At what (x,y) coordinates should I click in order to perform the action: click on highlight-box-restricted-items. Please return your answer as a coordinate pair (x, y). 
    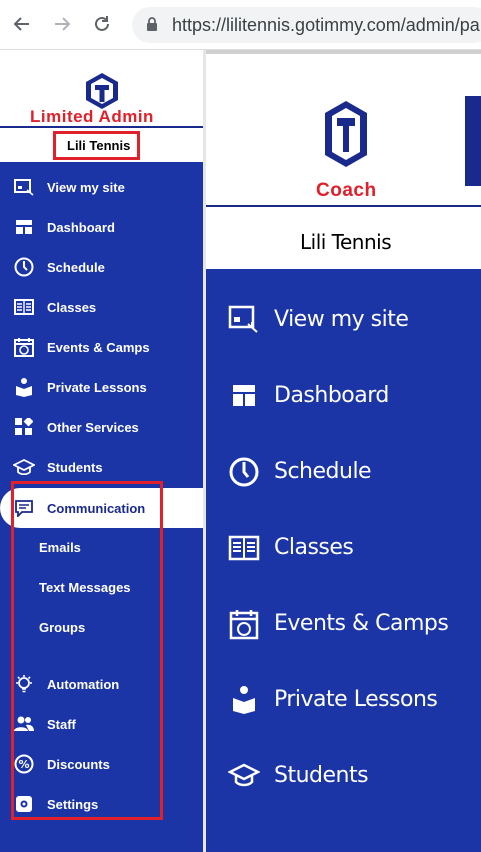
    Looking at the image, I should click on (87, 650).